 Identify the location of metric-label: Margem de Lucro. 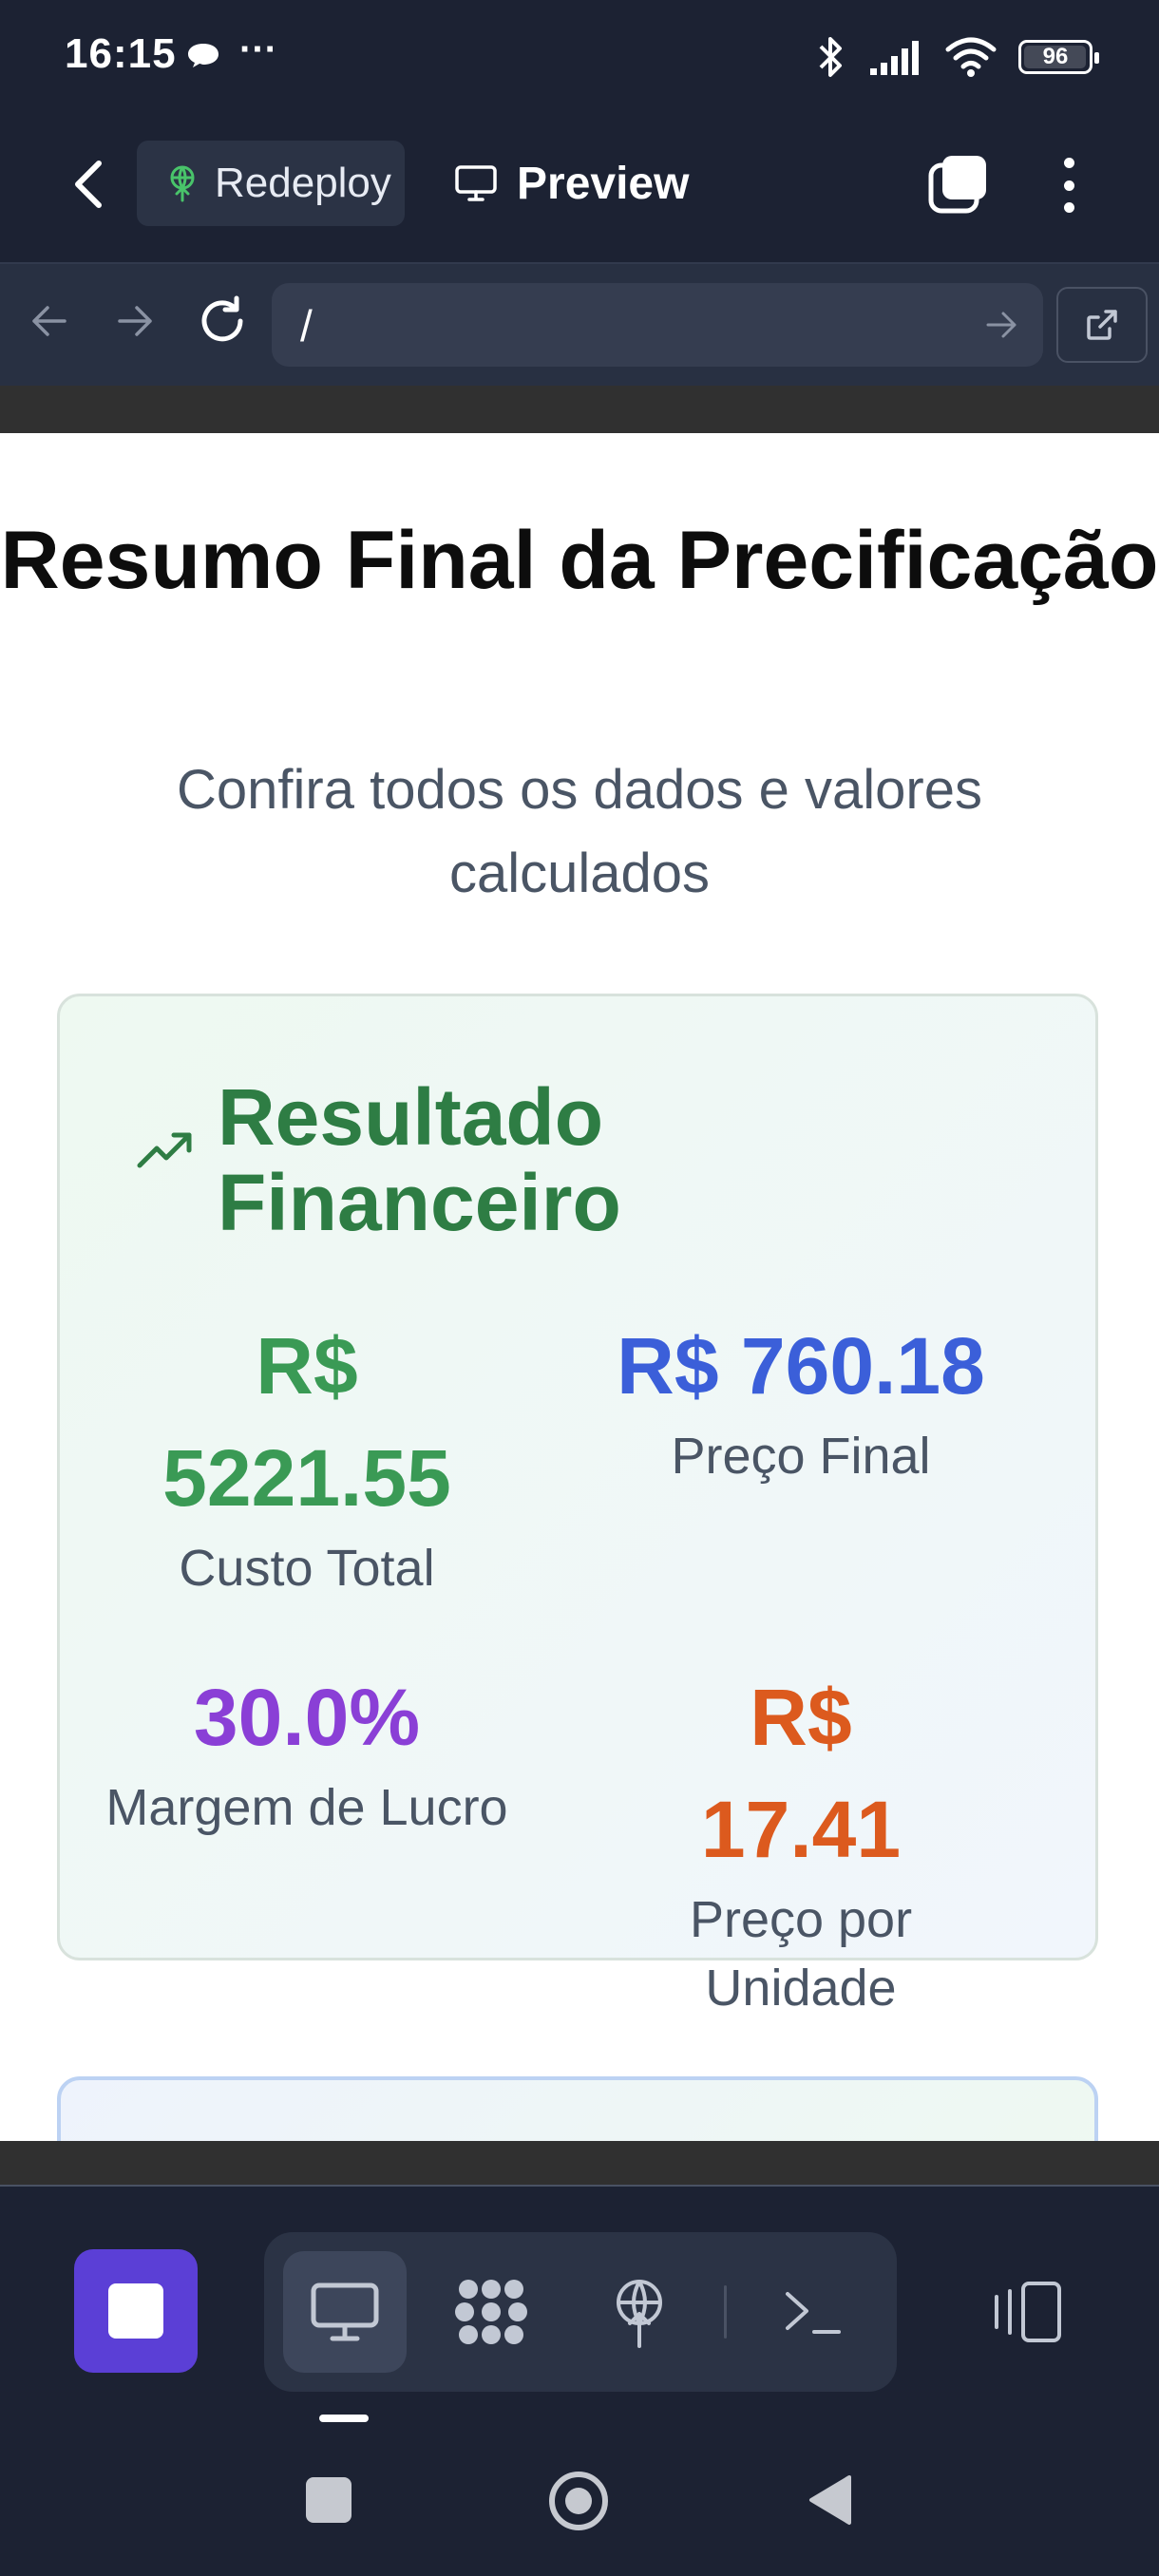
(306, 1807).